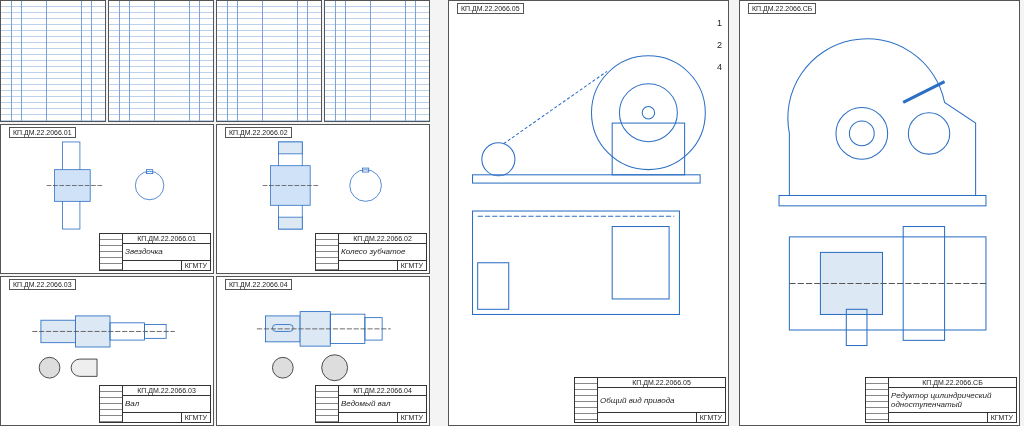 This screenshot has height=426, width=1024. What do you see at coordinates (132, 404) in the screenshot?
I see `drawing-title: Вал` at bounding box center [132, 404].